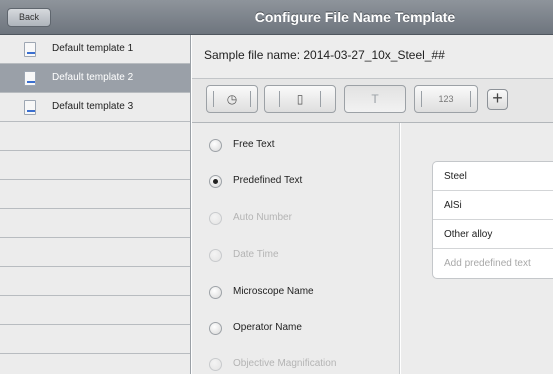 This screenshot has width=553, height=374. Describe the element at coordinates (468, 234) in the screenshot. I see `list-item-label: Other alloy` at that location.